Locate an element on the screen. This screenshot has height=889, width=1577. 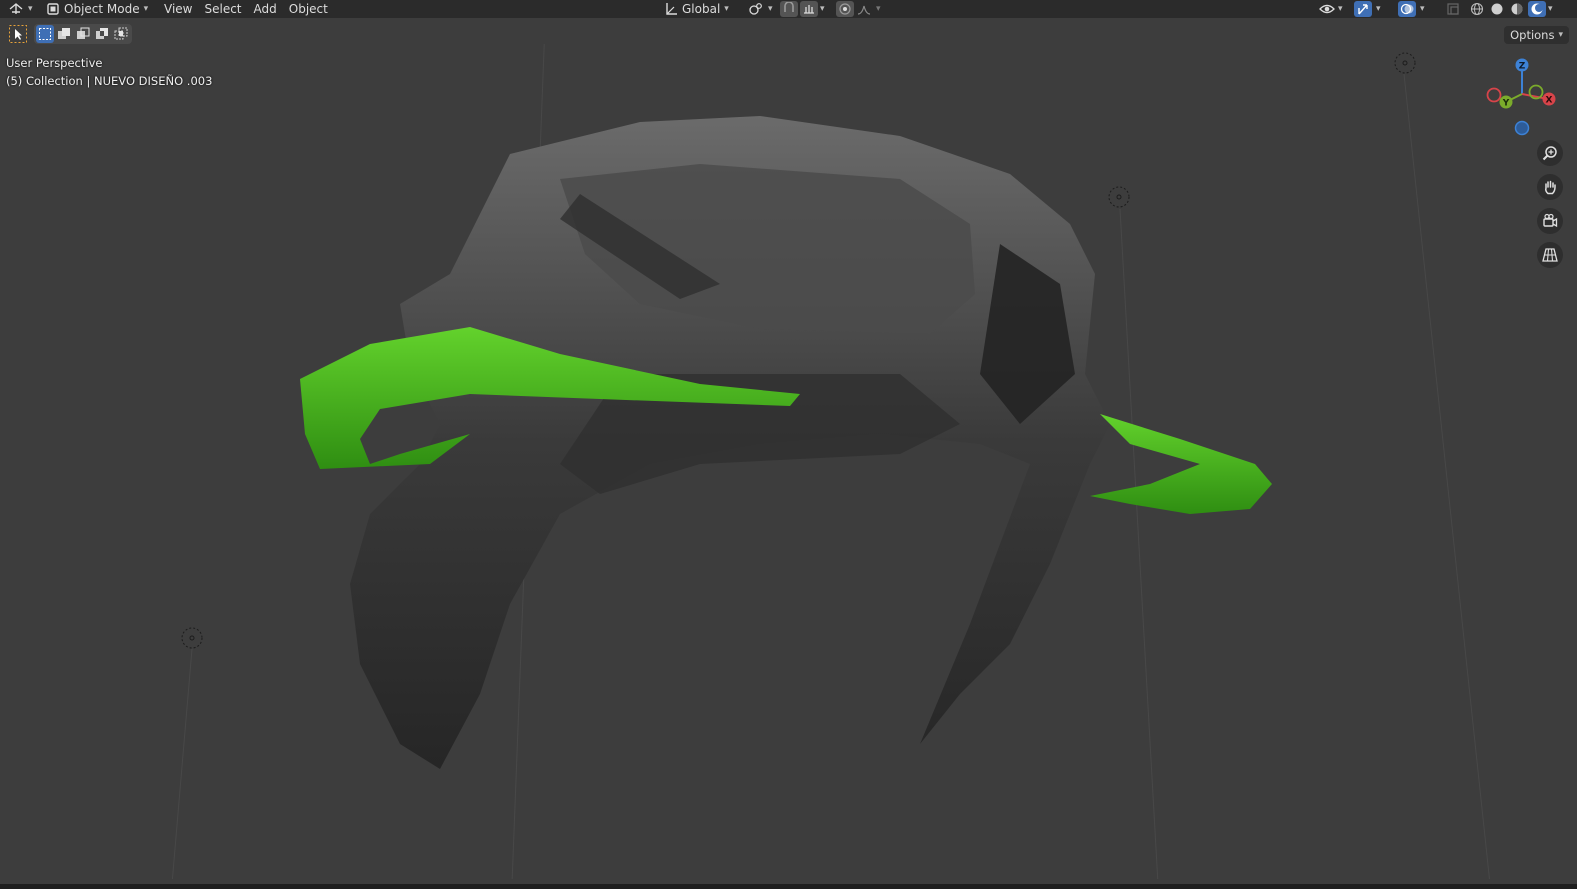
editor-type-icon is located at coordinates (16, 9).